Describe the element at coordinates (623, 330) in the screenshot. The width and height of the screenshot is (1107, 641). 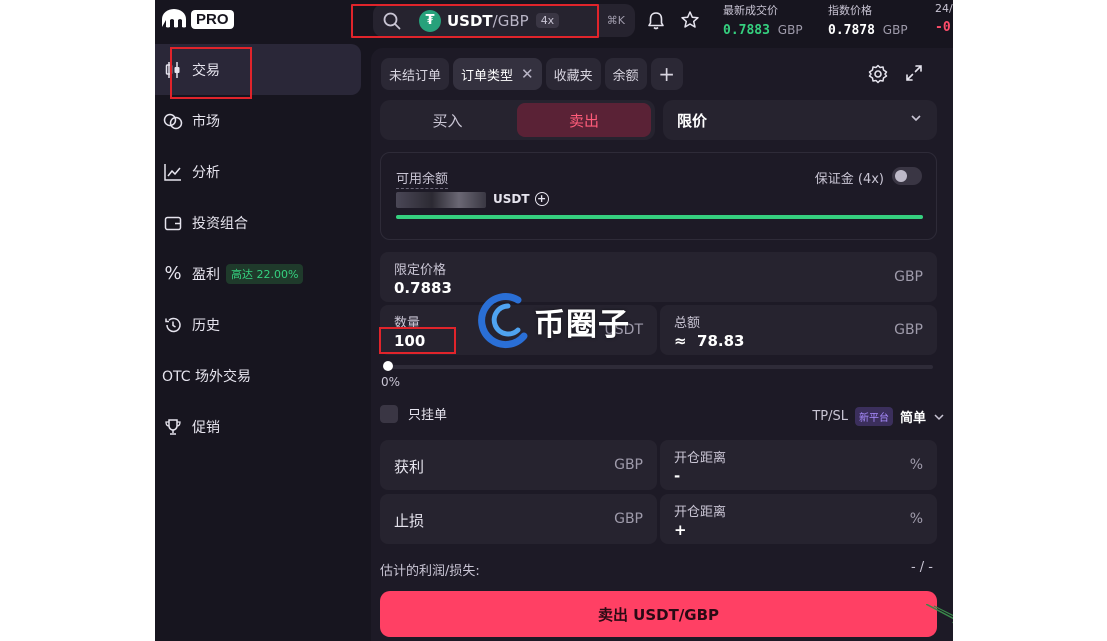
I see `quantity-currency: USDT` at that location.